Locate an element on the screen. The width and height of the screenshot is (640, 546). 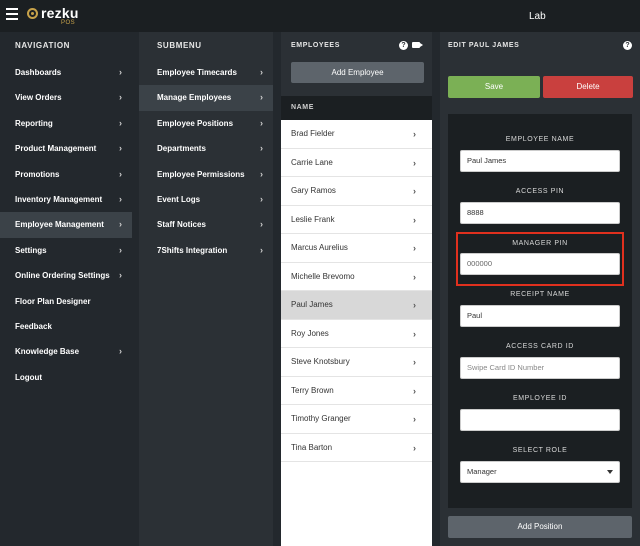
nav-item-employee-management: Employee Management › is located at coordinates (66, 225).